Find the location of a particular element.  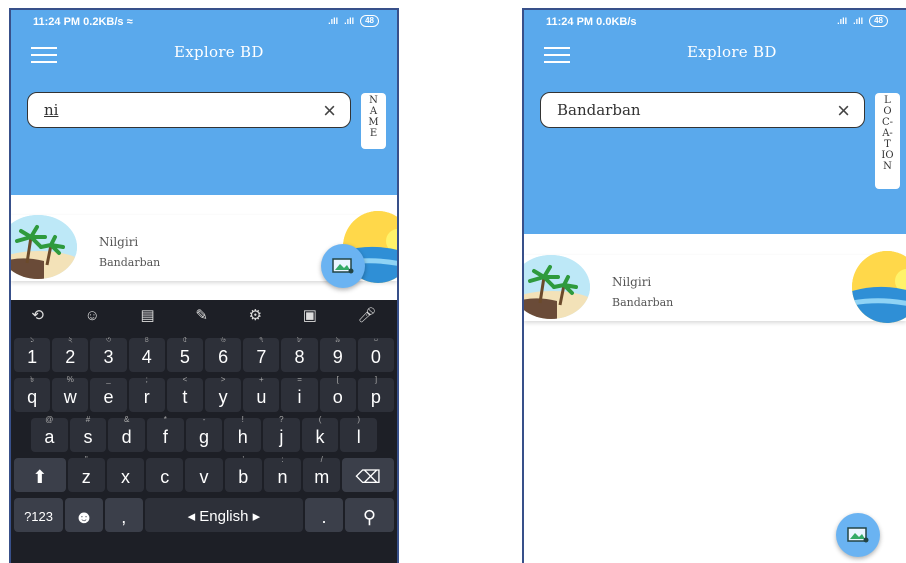

key-k: (k is located at coordinates (320, 433).